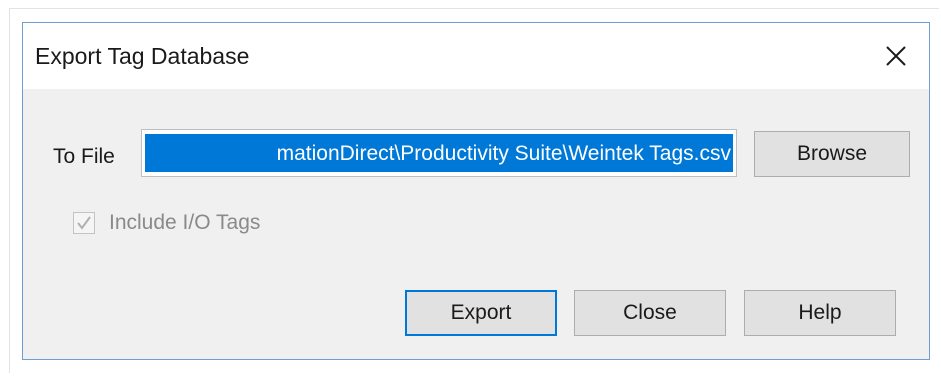 Image resolution: width=941 pixels, height=378 pixels. What do you see at coordinates (820, 313) in the screenshot?
I see `help-button: Help` at bounding box center [820, 313].